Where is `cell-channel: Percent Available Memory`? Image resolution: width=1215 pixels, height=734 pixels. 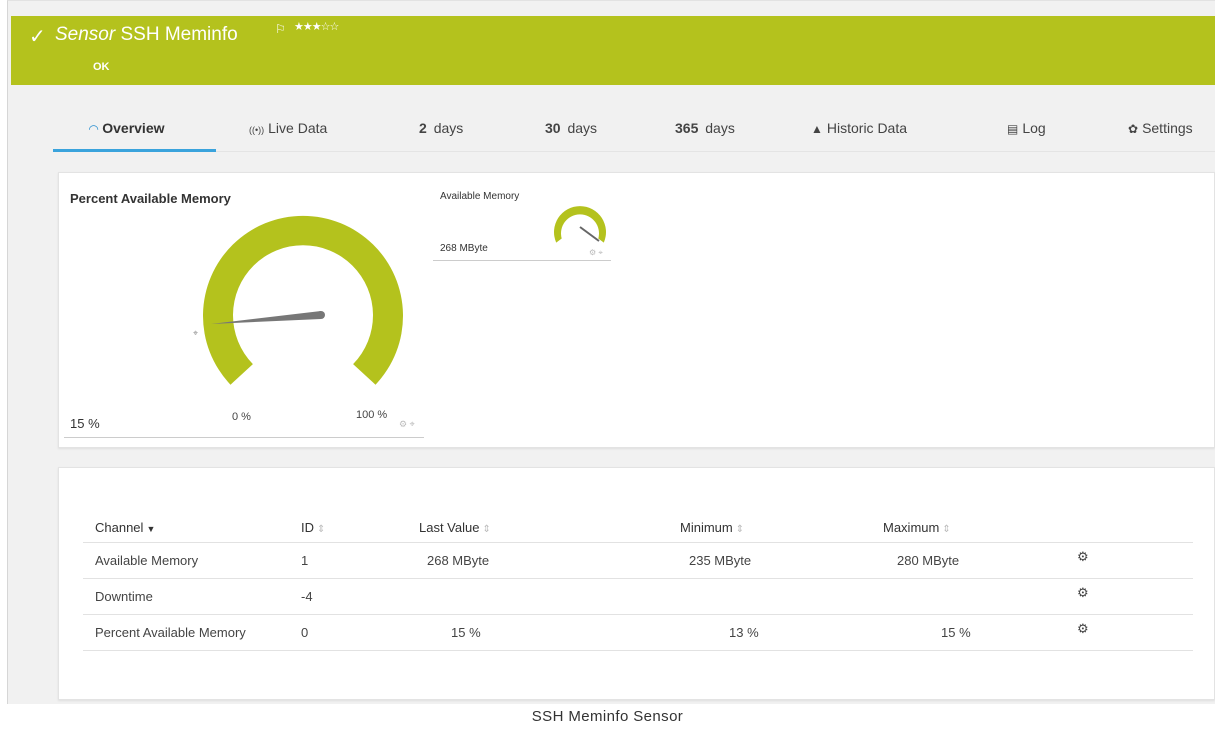
cell-channel: Percent Available Memory is located at coordinates (170, 632).